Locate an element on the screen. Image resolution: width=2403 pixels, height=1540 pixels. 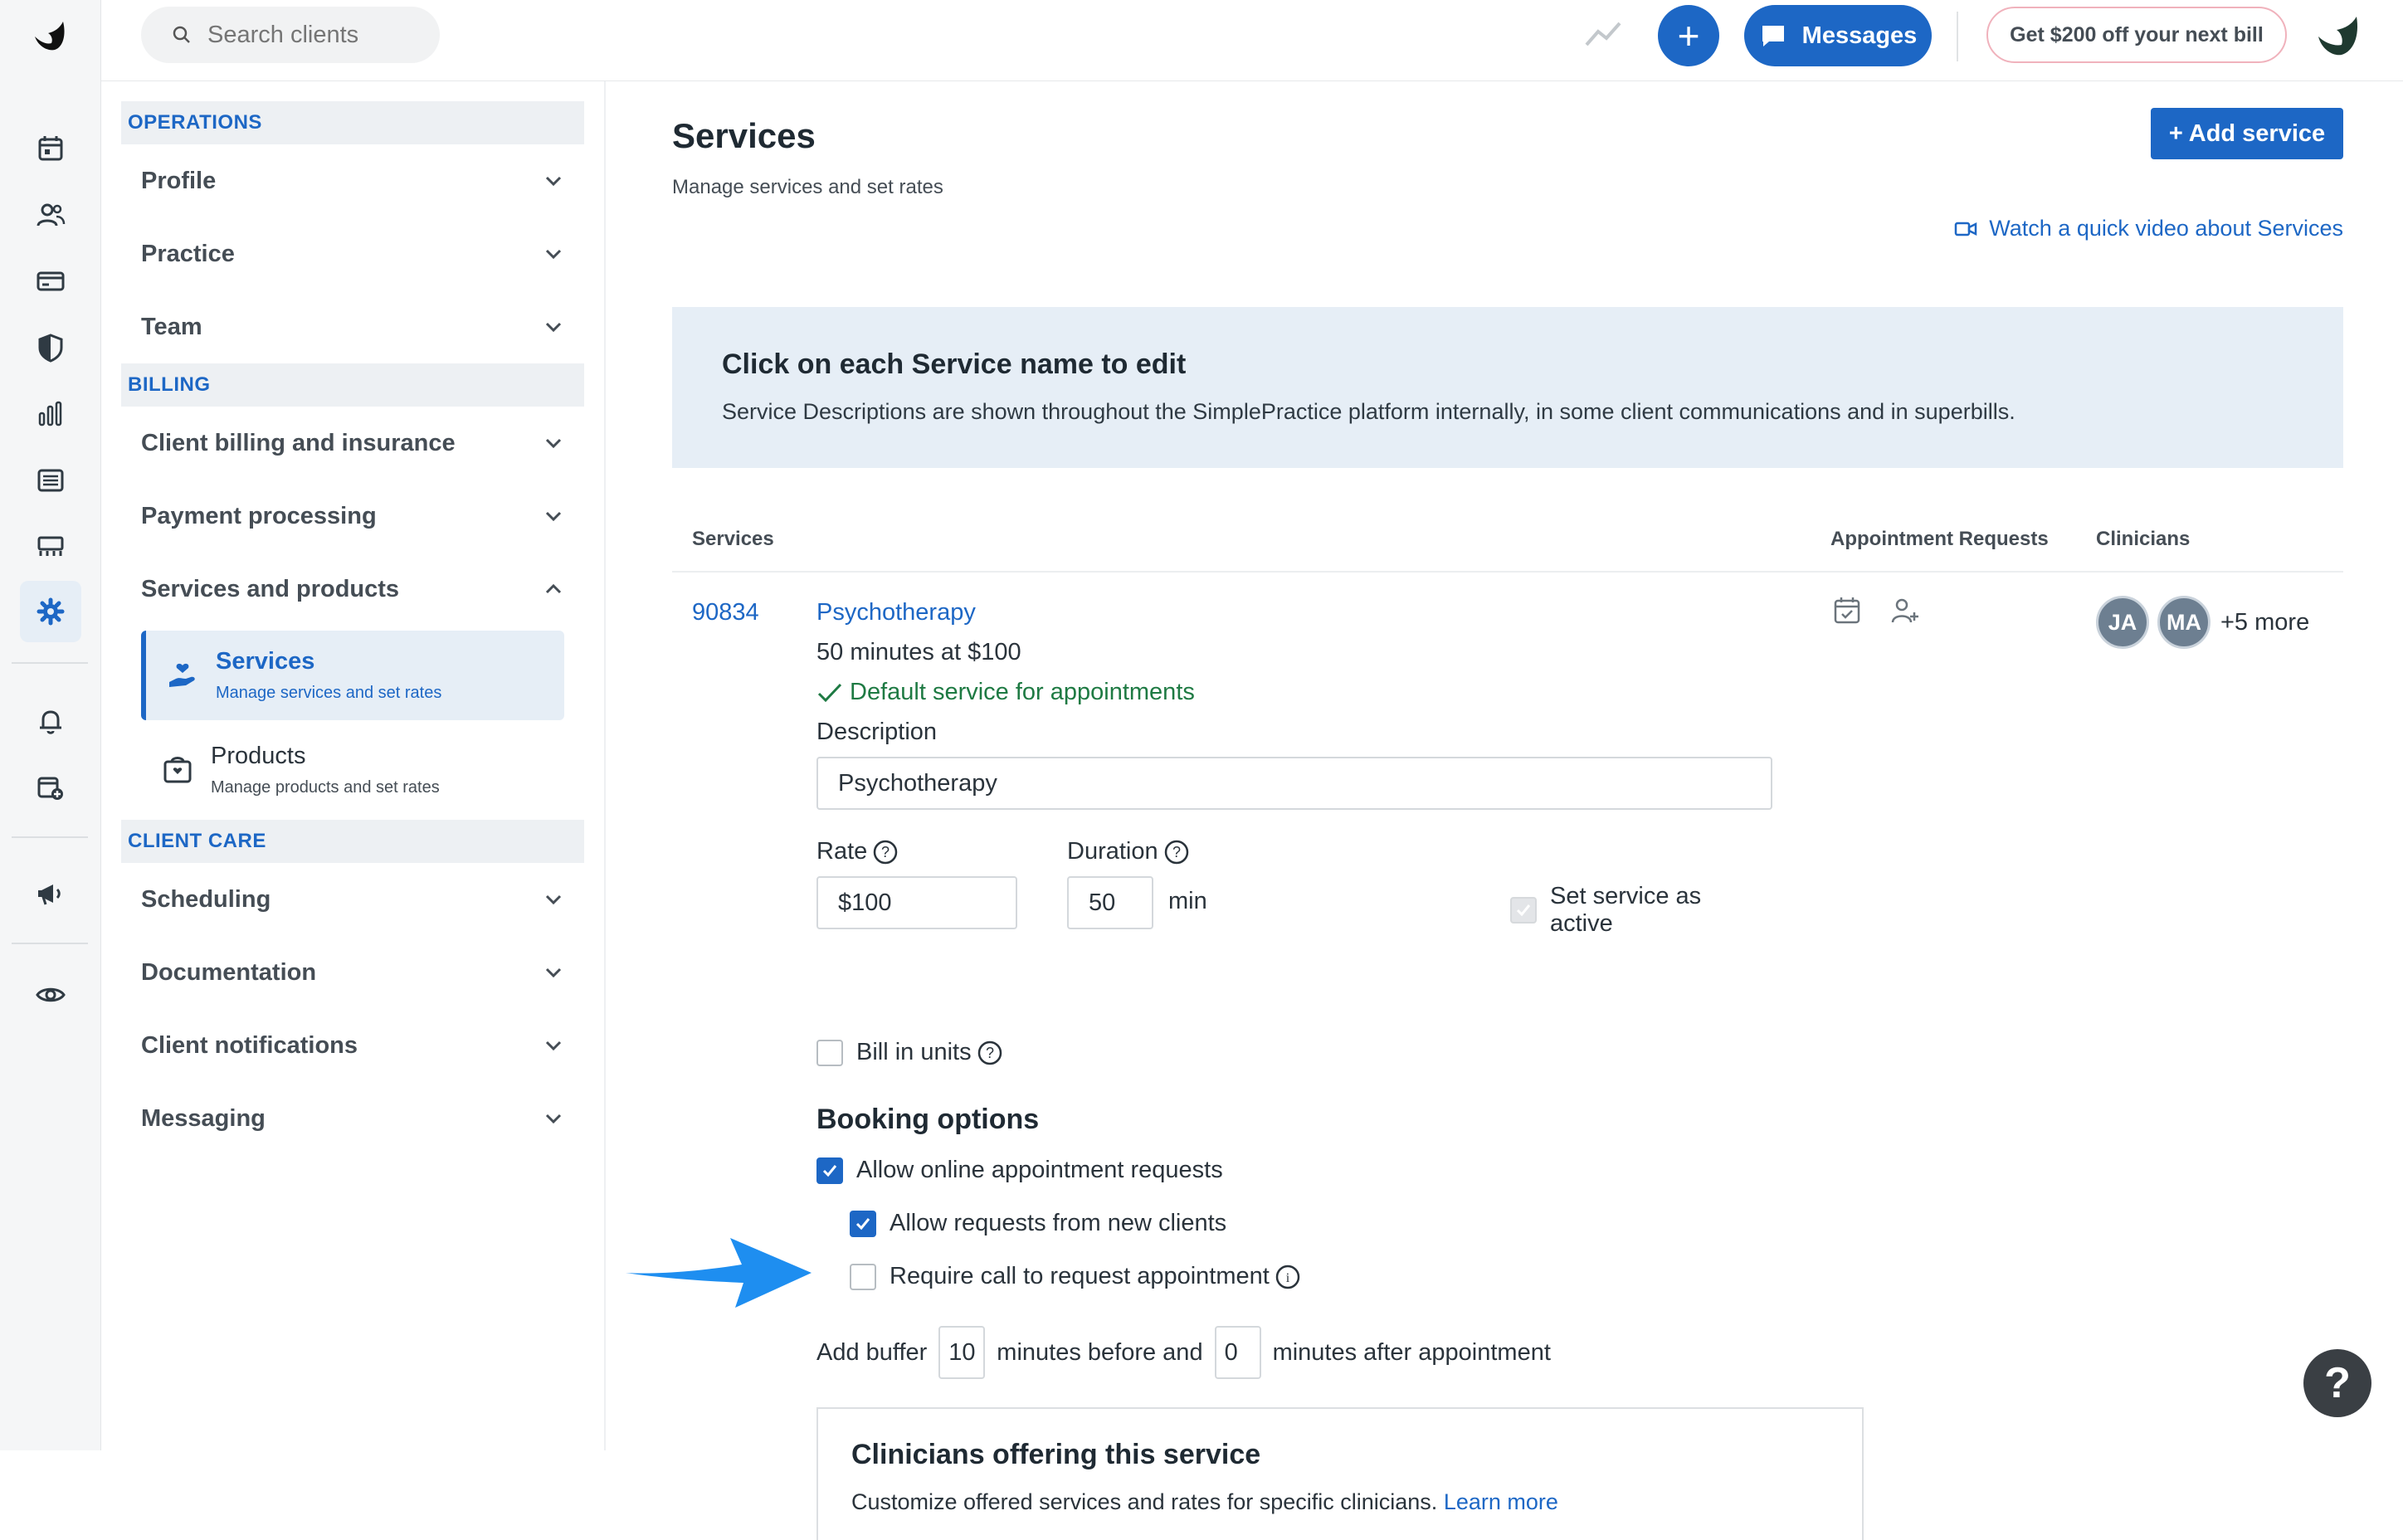
analytics-icon is located at coordinates (50, 414).